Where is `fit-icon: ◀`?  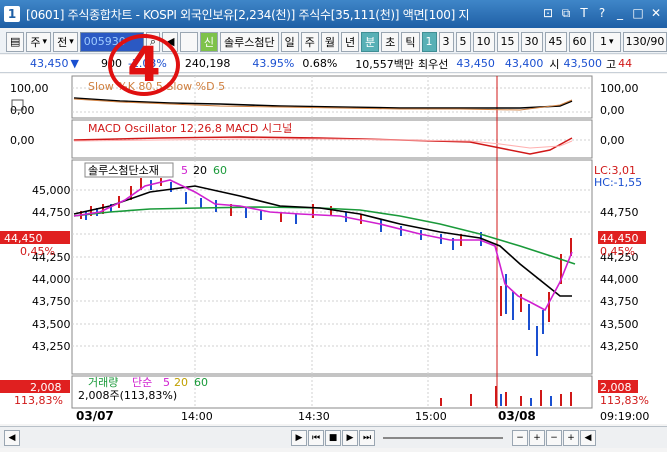 fit-icon: ◀ is located at coordinates (588, 437).